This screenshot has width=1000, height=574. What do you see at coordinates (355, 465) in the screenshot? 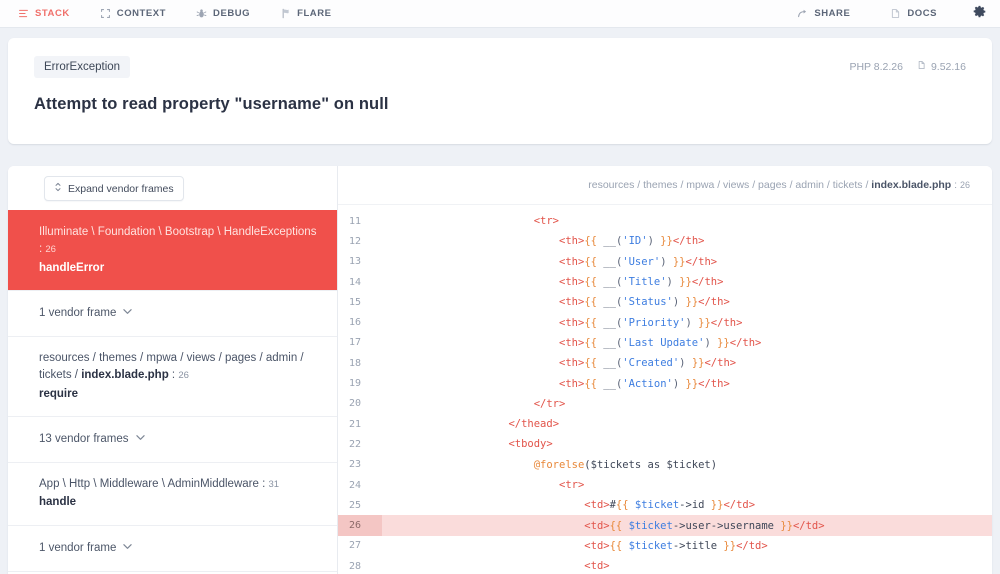
I see `code-line-number: 23` at bounding box center [355, 465].